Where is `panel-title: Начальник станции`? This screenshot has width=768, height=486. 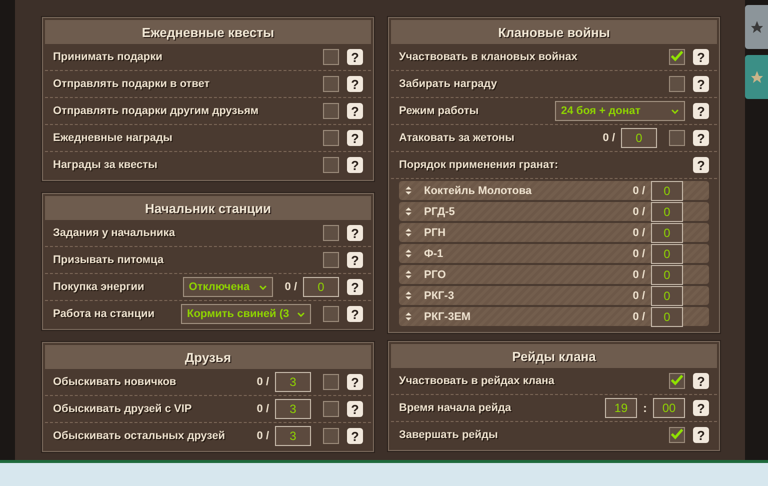 panel-title: Начальник станции is located at coordinates (208, 208).